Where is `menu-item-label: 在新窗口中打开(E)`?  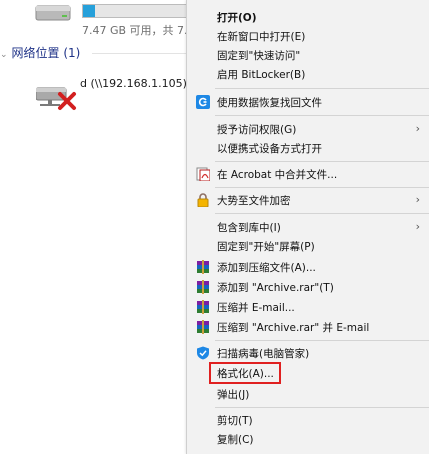
menu-item-label: 在新窗口中打开(E) is located at coordinates (261, 37).